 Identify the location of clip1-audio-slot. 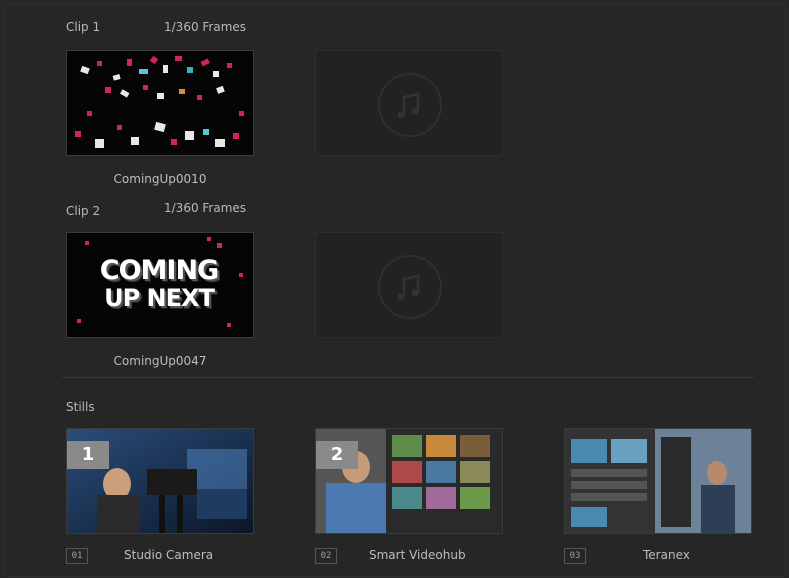
(409, 103).